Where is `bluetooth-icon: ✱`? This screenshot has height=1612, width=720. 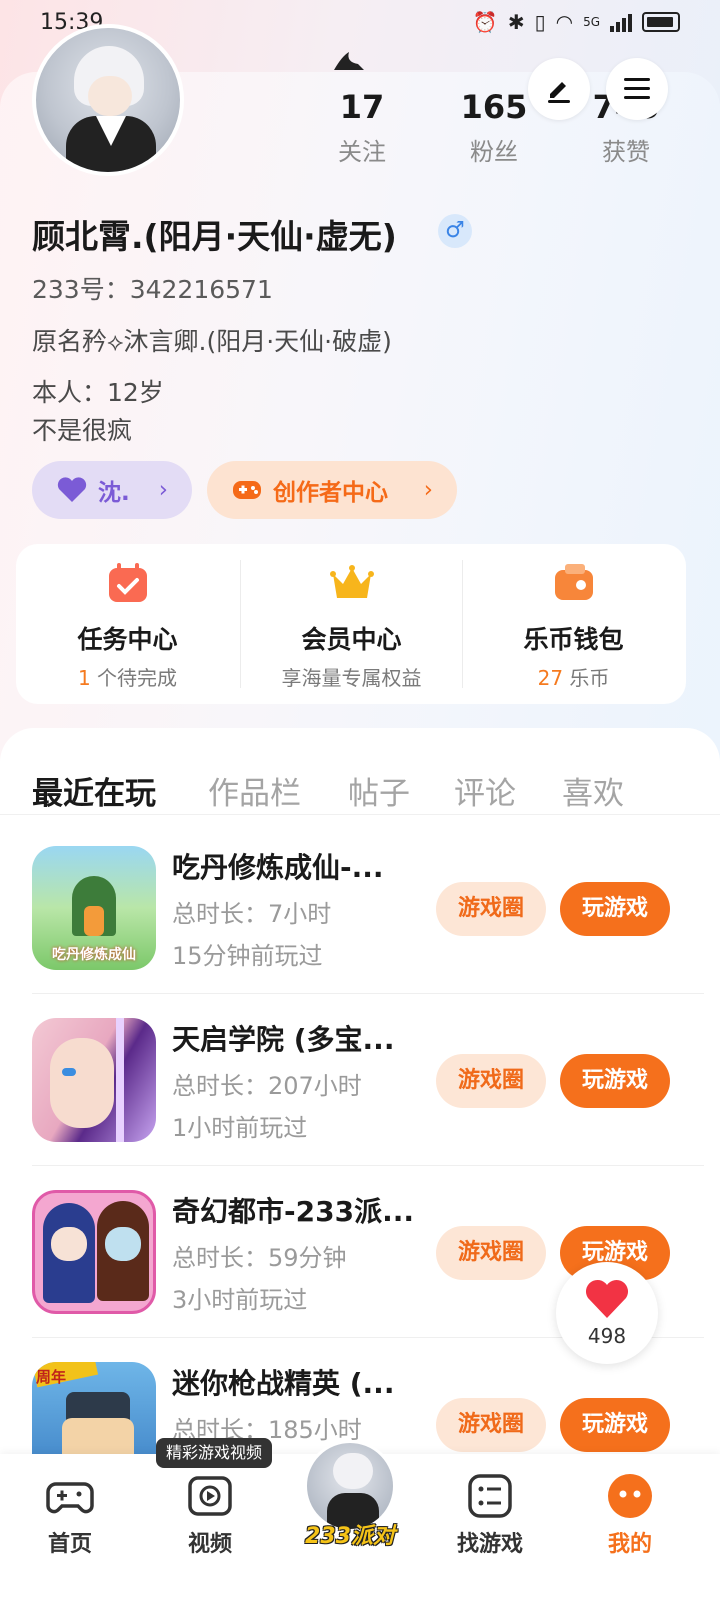
bluetooth-icon: ✱ is located at coordinates (516, 22).